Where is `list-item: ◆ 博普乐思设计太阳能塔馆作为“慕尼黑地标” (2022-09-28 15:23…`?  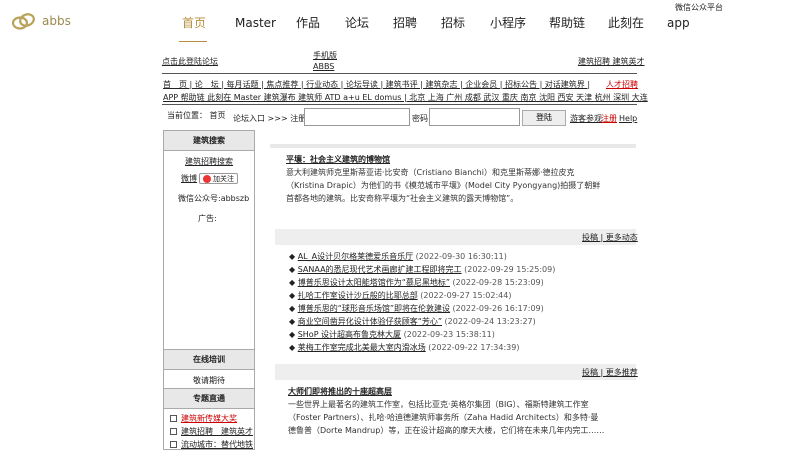
list-item: ◆ 博普乐思设计太阳能塔馆作为“慕尼黑地标” (2022-09-28 15:23… is located at coordinates (416, 282).